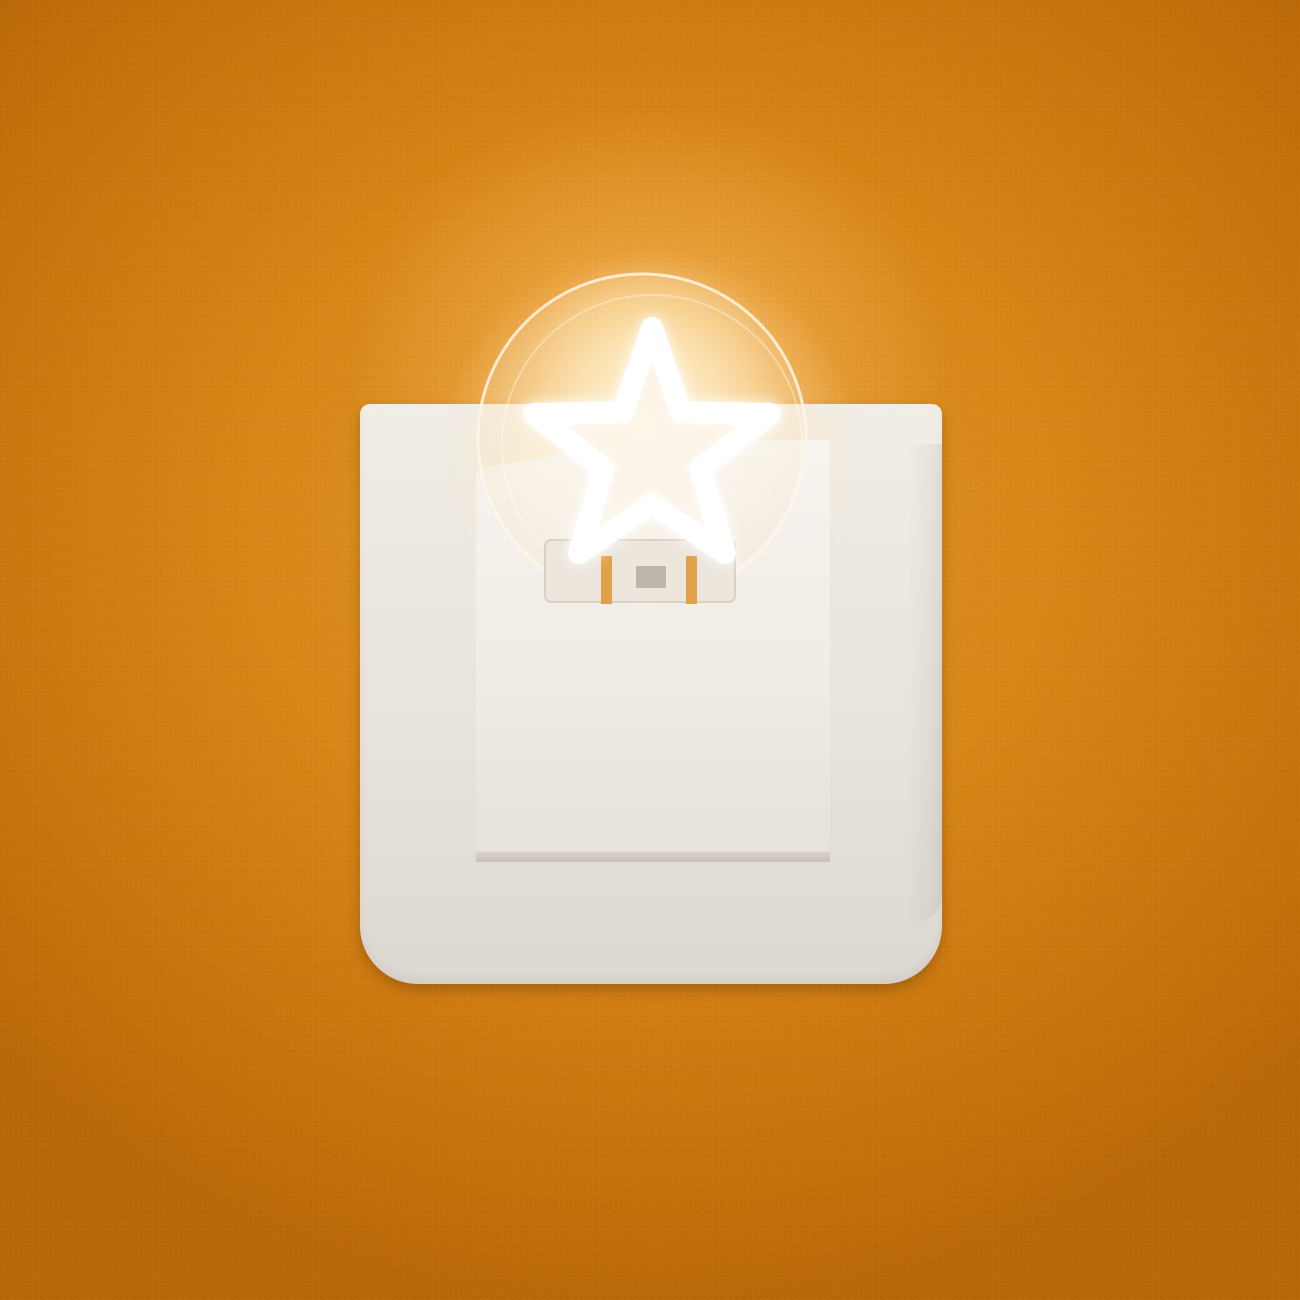  Describe the element at coordinates (651, 577) in the screenshot. I see `led-chip` at that location.